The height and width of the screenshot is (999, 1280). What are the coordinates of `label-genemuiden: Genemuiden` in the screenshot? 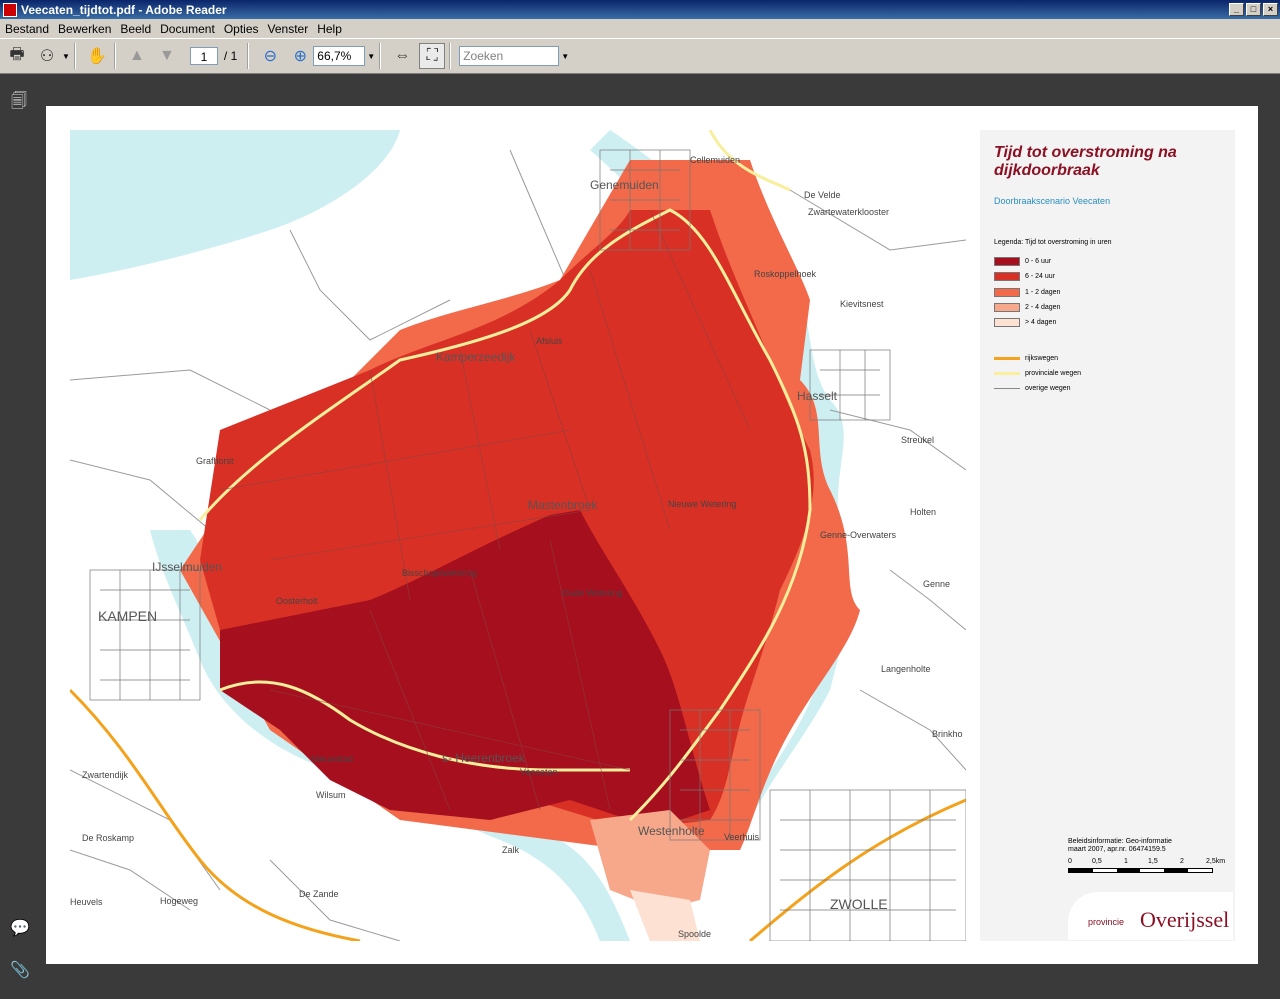 It's located at (624, 185).